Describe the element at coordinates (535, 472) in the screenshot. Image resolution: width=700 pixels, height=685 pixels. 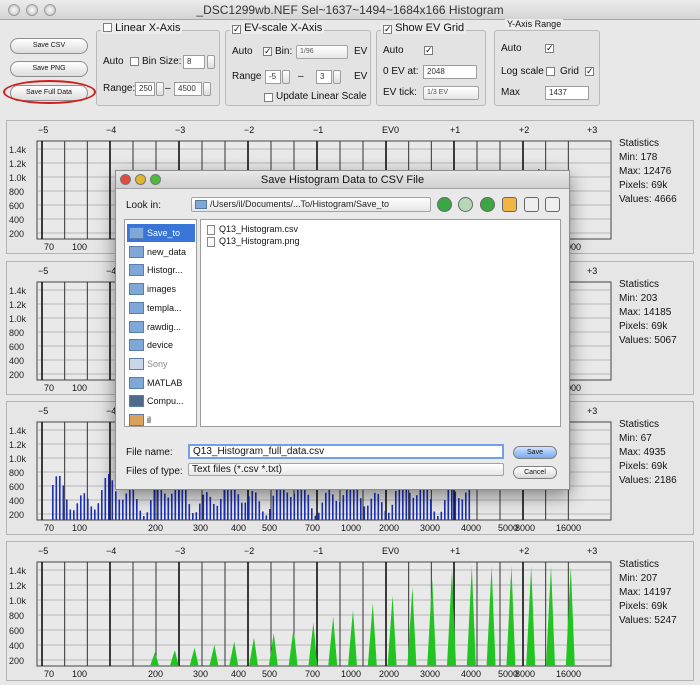
I see `cancel-button: Cancel` at that location.